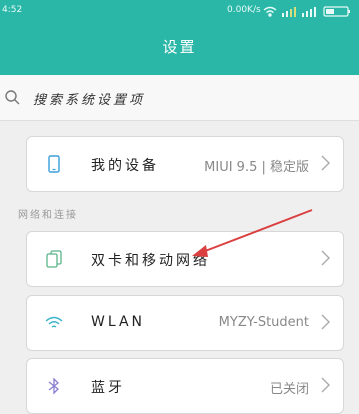  I want to click on phone-icon, so click(54, 164).